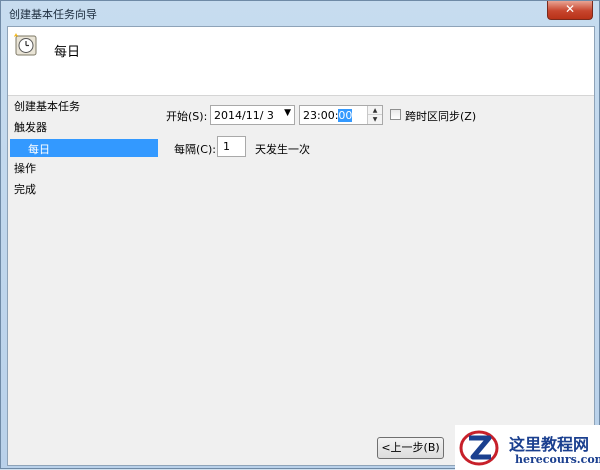 This screenshot has height=470, width=600. What do you see at coordinates (410, 448) in the screenshot?
I see `back-button: <上一步(B)` at bounding box center [410, 448].